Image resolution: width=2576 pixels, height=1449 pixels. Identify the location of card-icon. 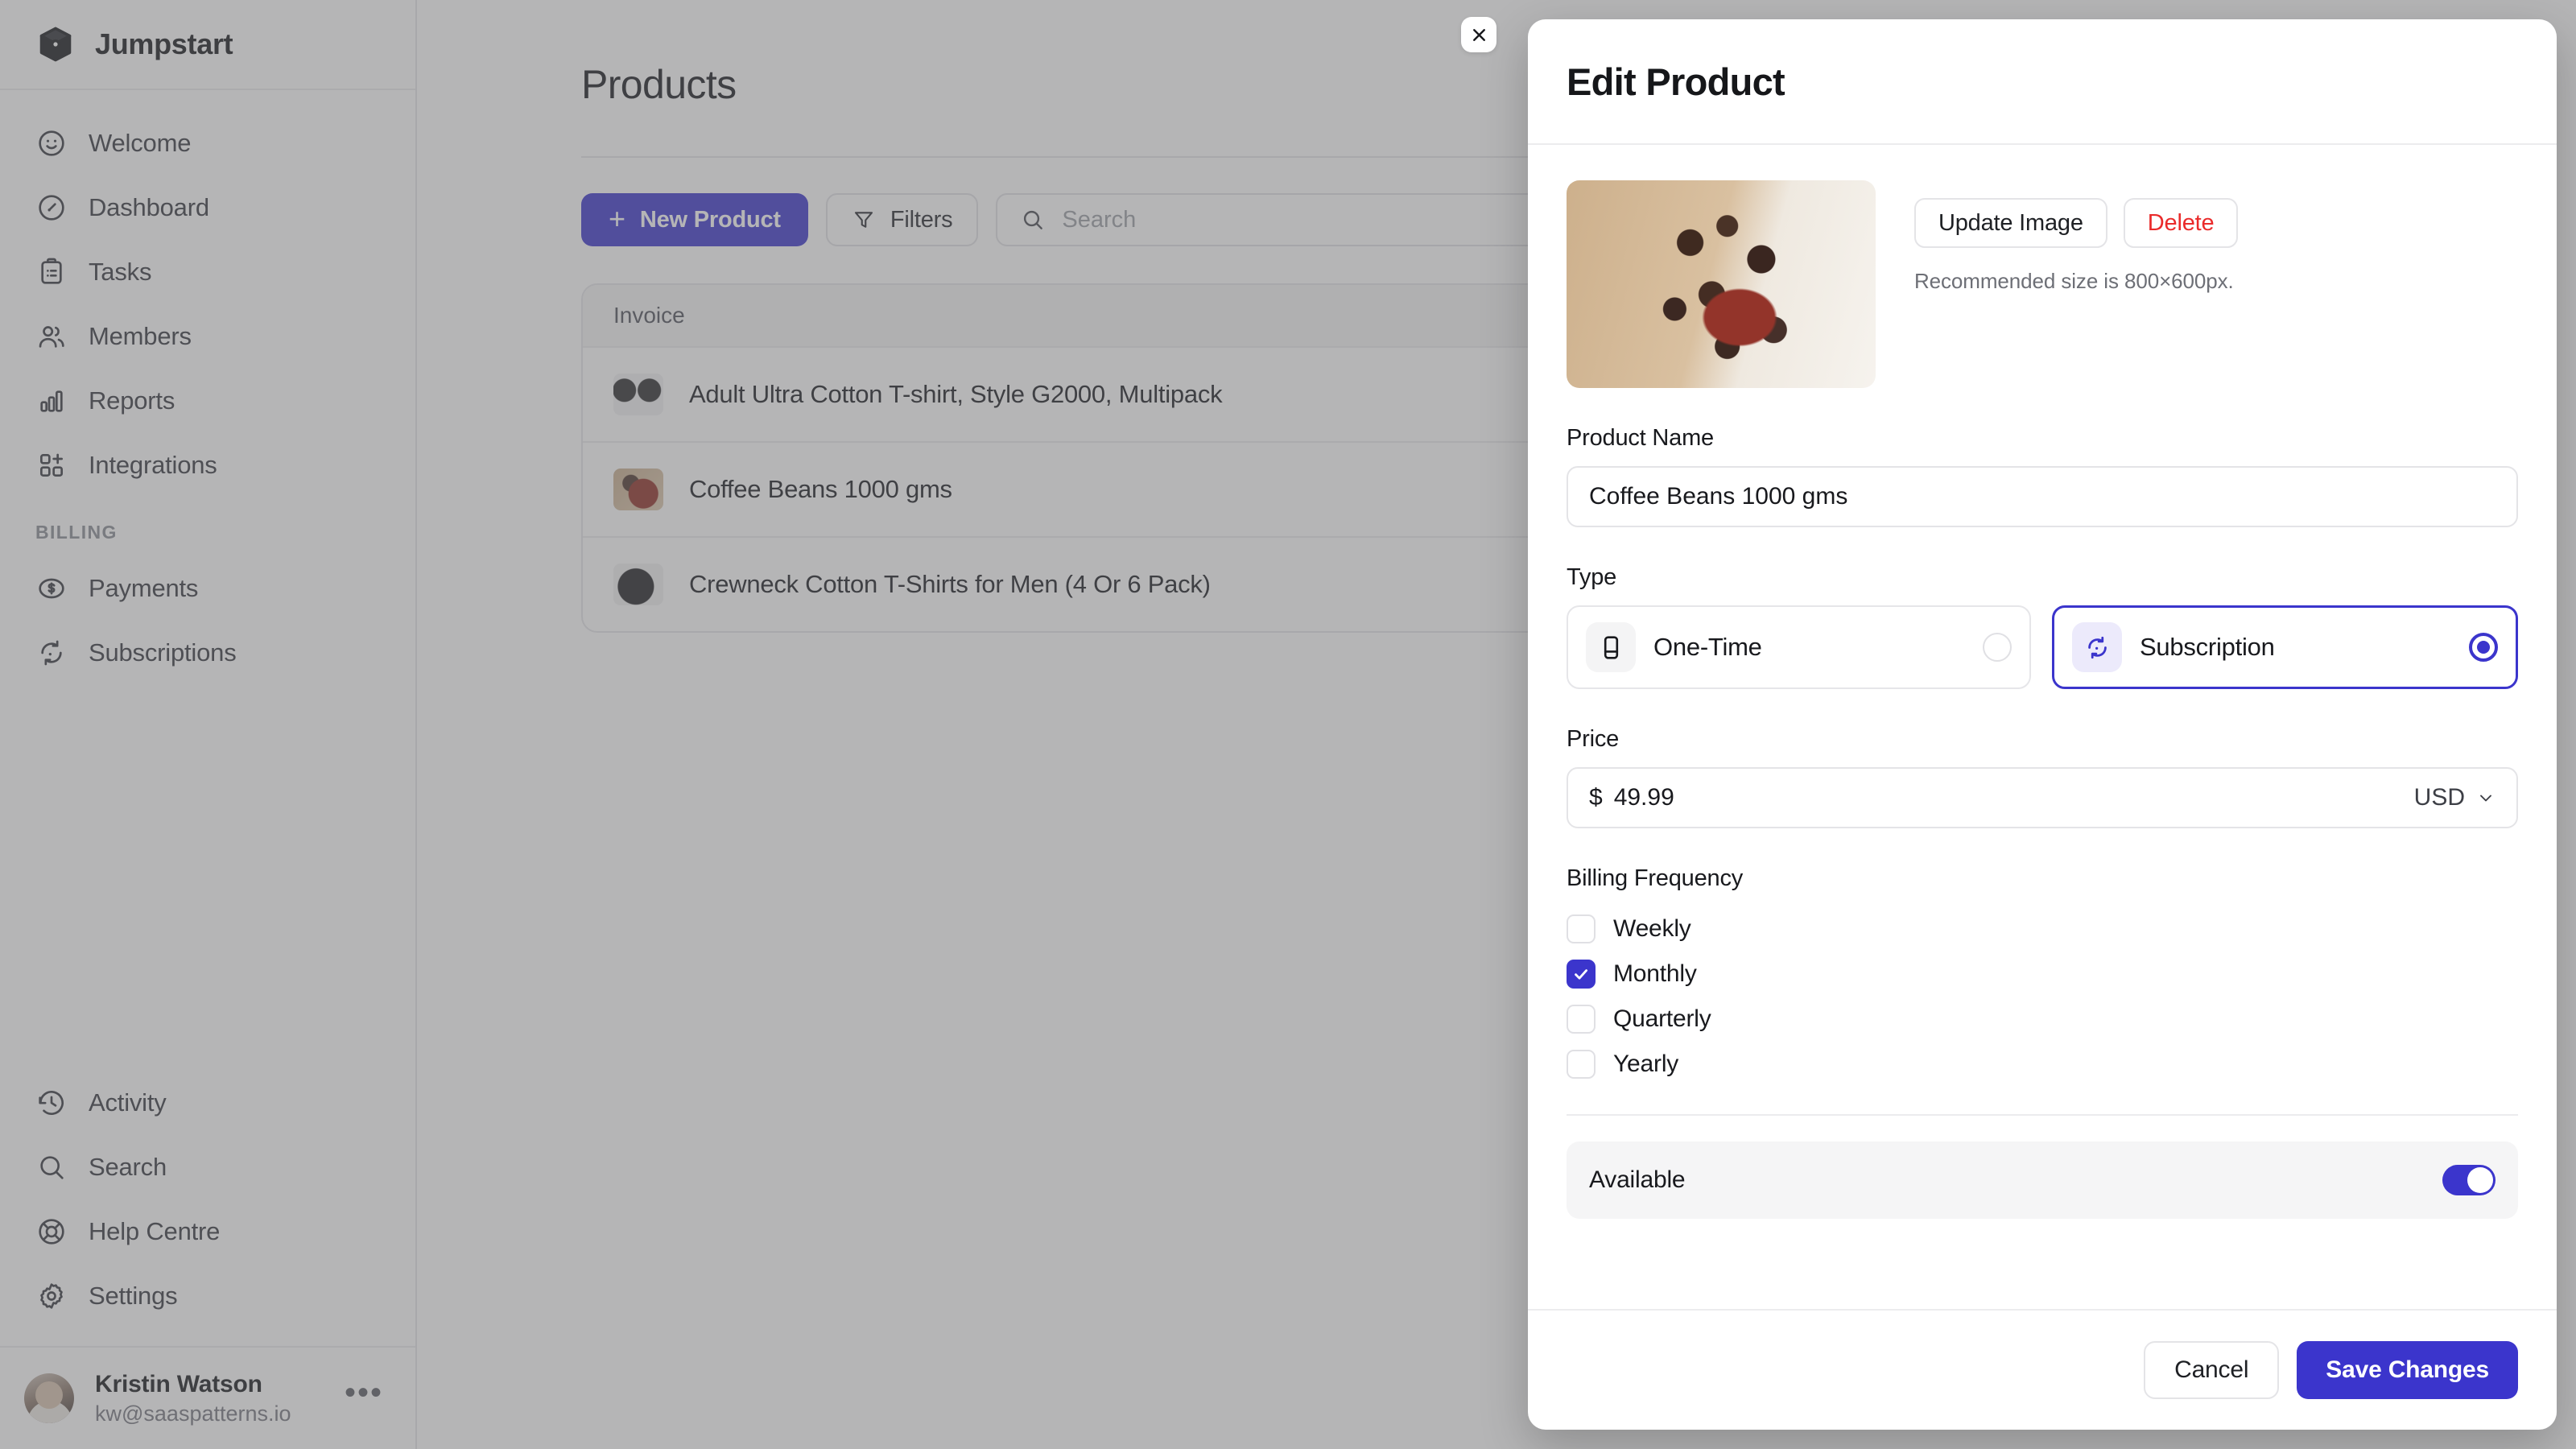
(1611, 647).